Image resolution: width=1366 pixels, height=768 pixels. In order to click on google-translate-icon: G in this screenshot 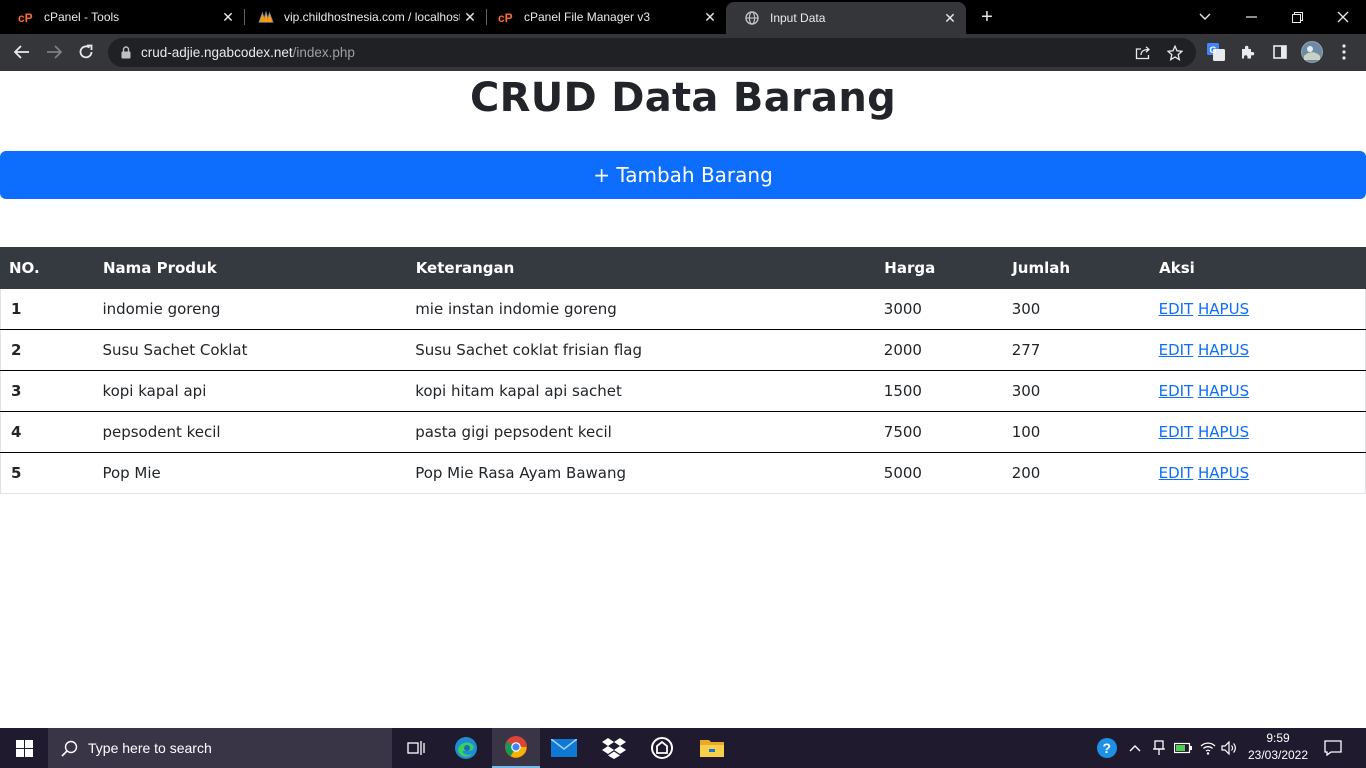, I will do `click(1216, 52)`.